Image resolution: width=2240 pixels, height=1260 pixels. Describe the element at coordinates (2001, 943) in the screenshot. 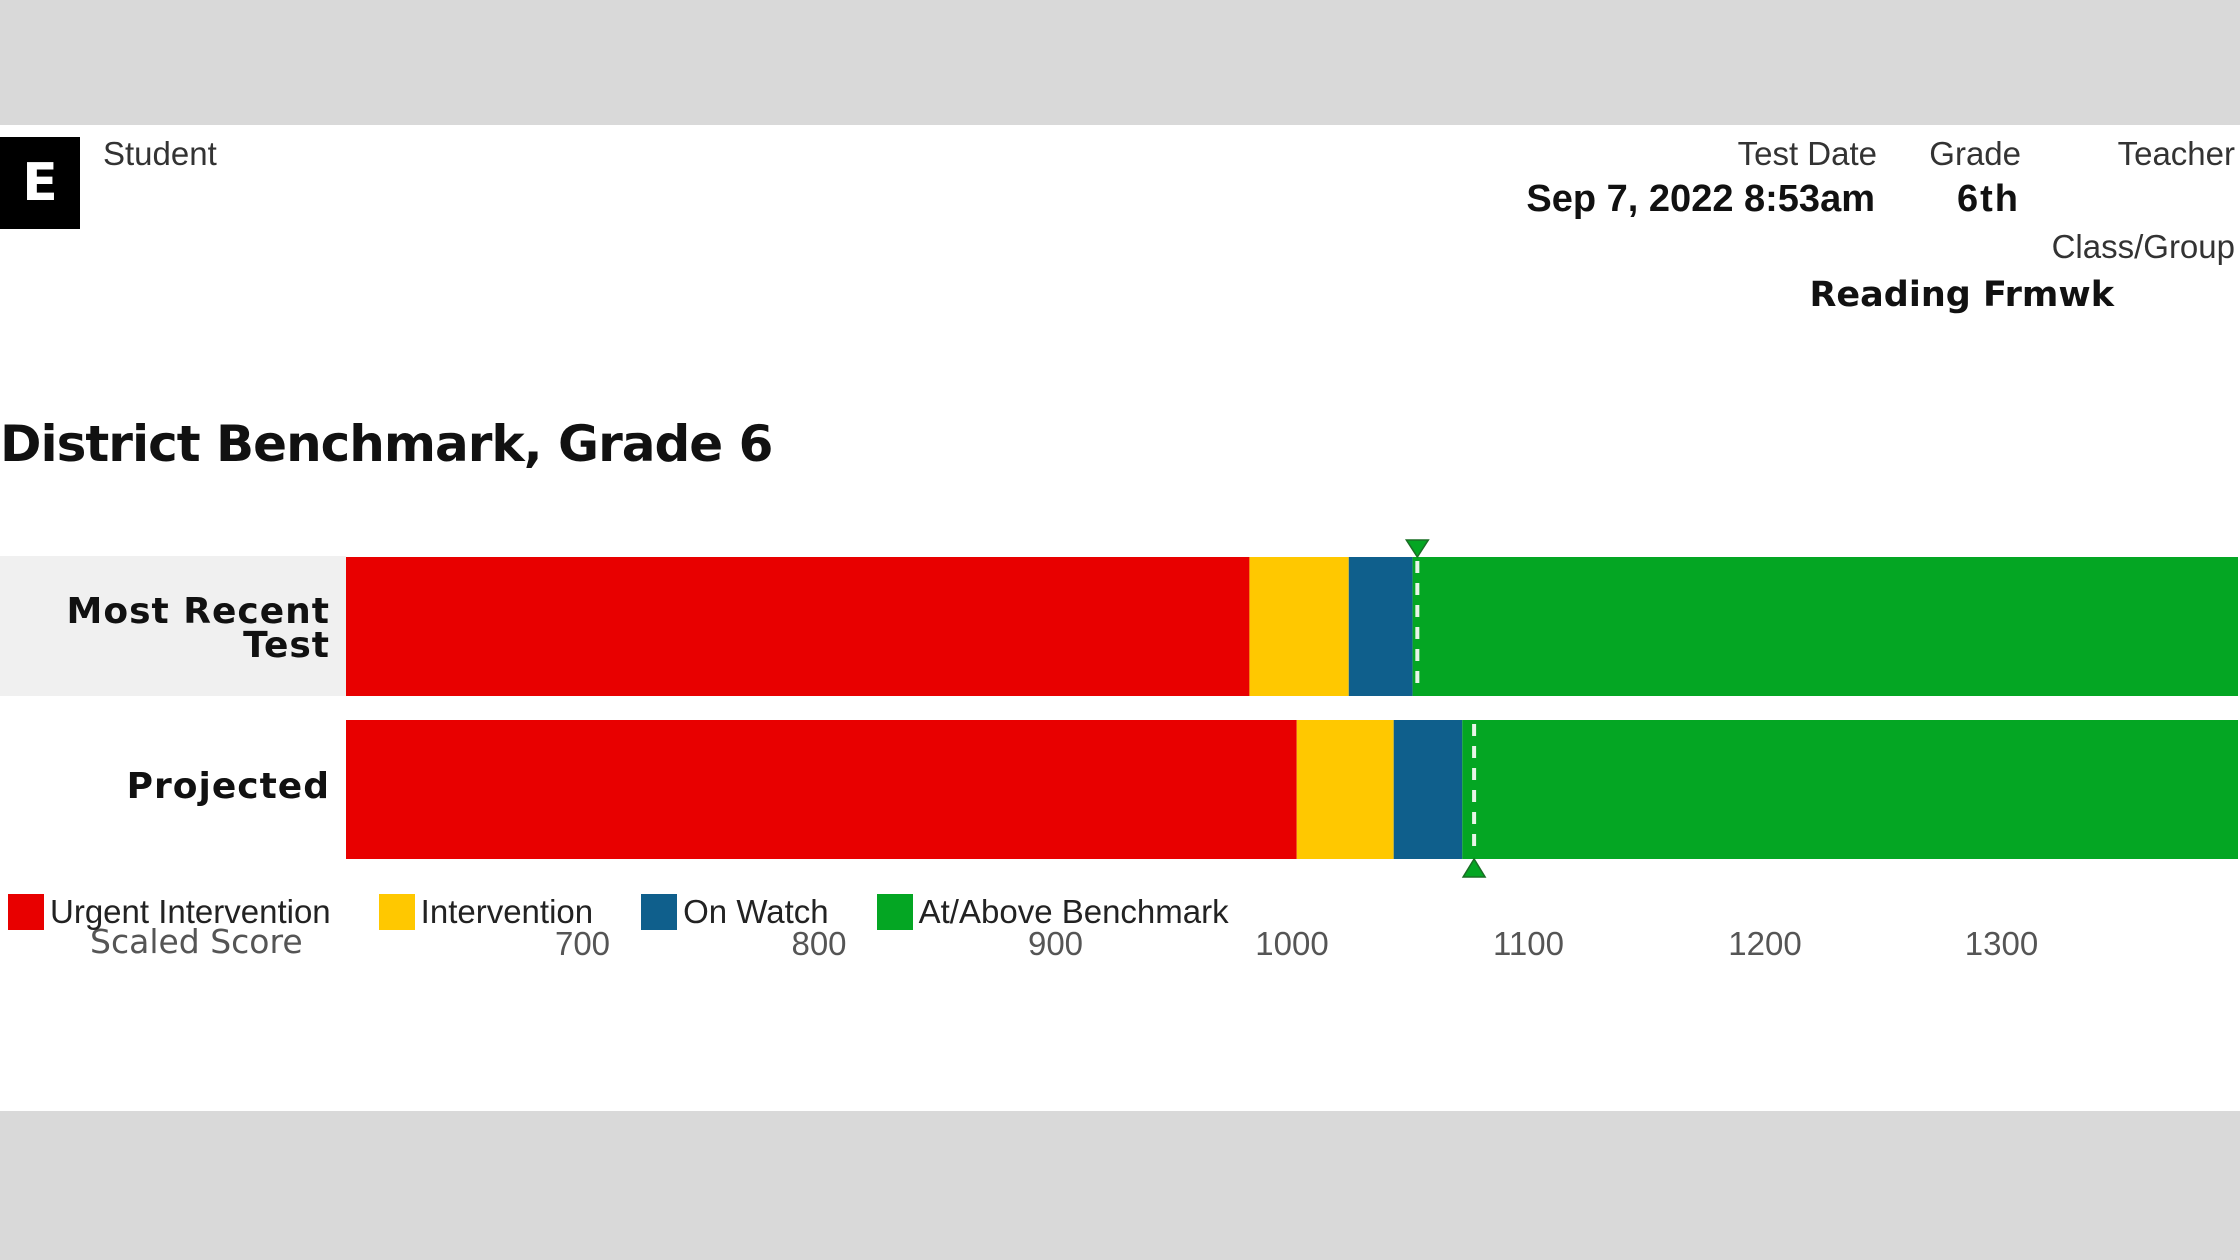

I see `x-tick-label: 1300` at that location.